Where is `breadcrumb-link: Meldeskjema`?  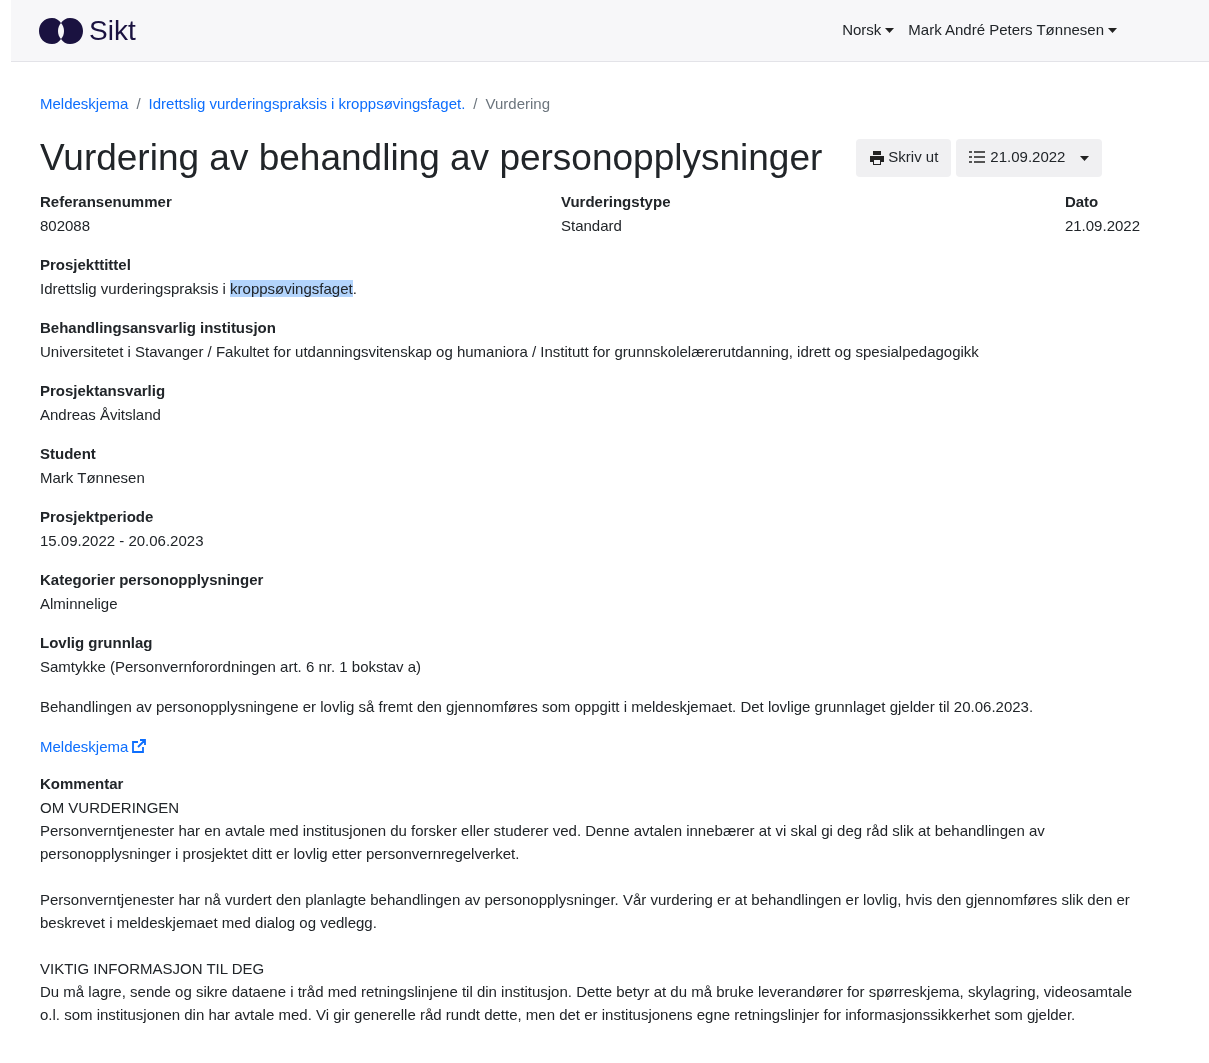 breadcrumb-link: Meldeskjema is located at coordinates (84, 104).